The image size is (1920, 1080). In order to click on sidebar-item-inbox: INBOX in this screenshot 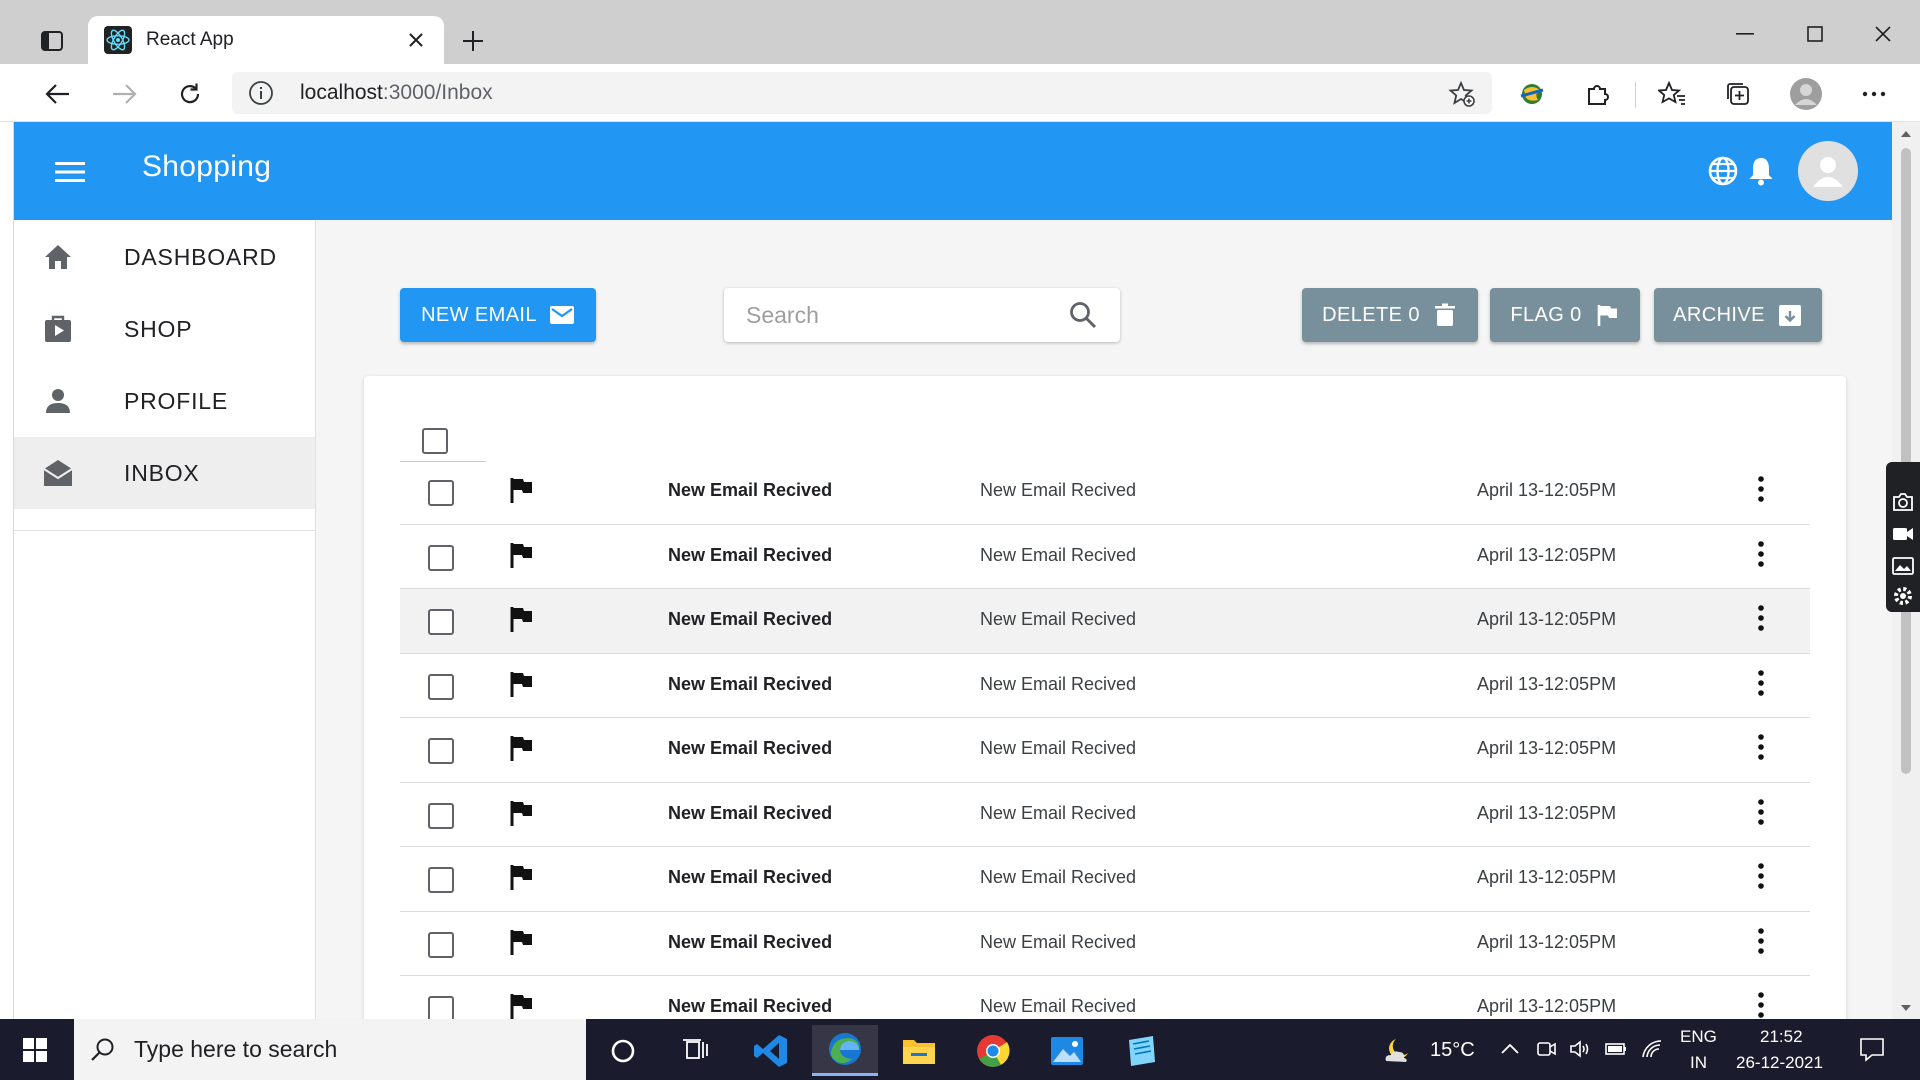, I will do `click(164, 473)`.